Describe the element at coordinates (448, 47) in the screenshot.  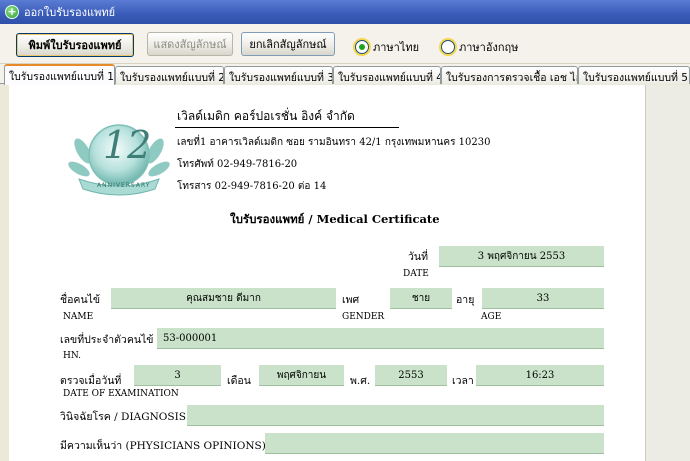
I see `radio-unselected-icon` at that location.